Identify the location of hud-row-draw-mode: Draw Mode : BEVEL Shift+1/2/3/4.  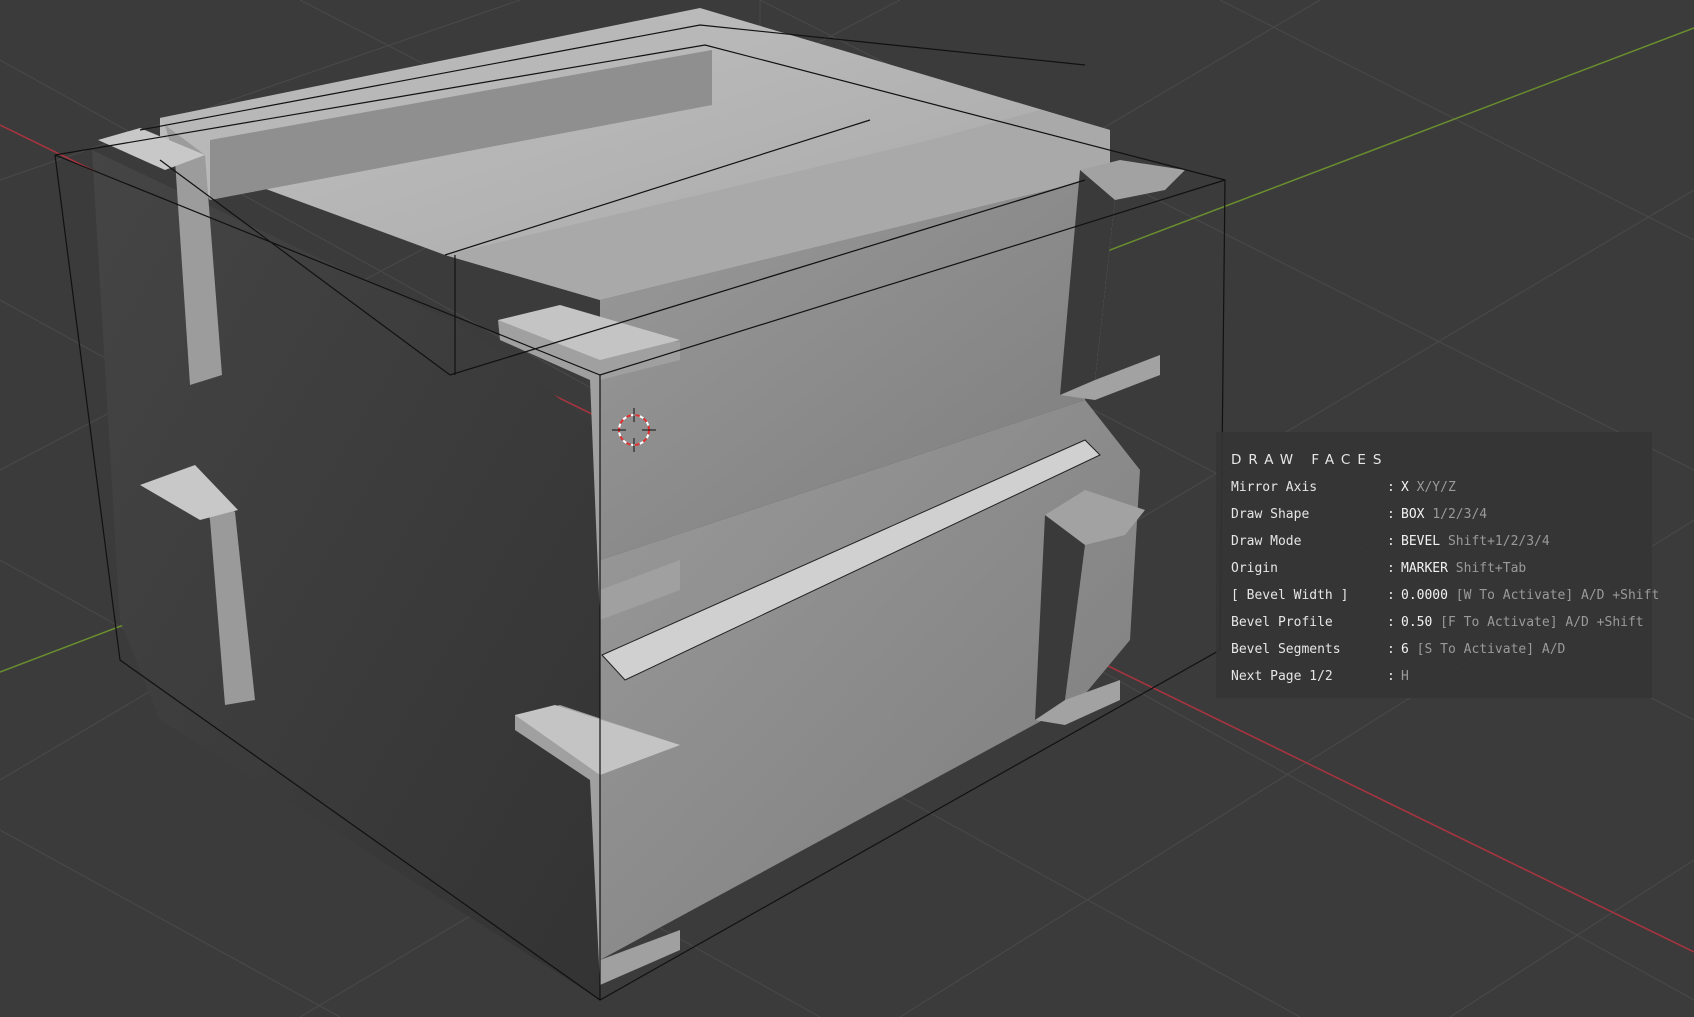
(1446, 544).